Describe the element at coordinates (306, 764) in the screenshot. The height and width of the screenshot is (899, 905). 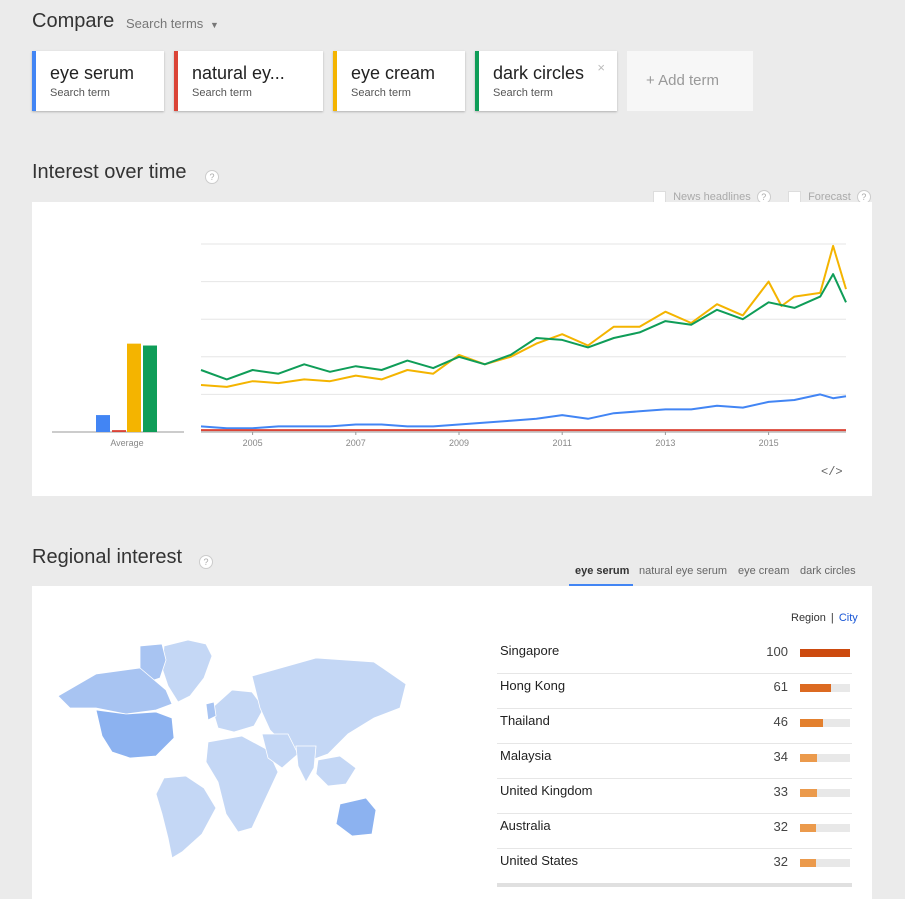
I see `map-india` at that location.